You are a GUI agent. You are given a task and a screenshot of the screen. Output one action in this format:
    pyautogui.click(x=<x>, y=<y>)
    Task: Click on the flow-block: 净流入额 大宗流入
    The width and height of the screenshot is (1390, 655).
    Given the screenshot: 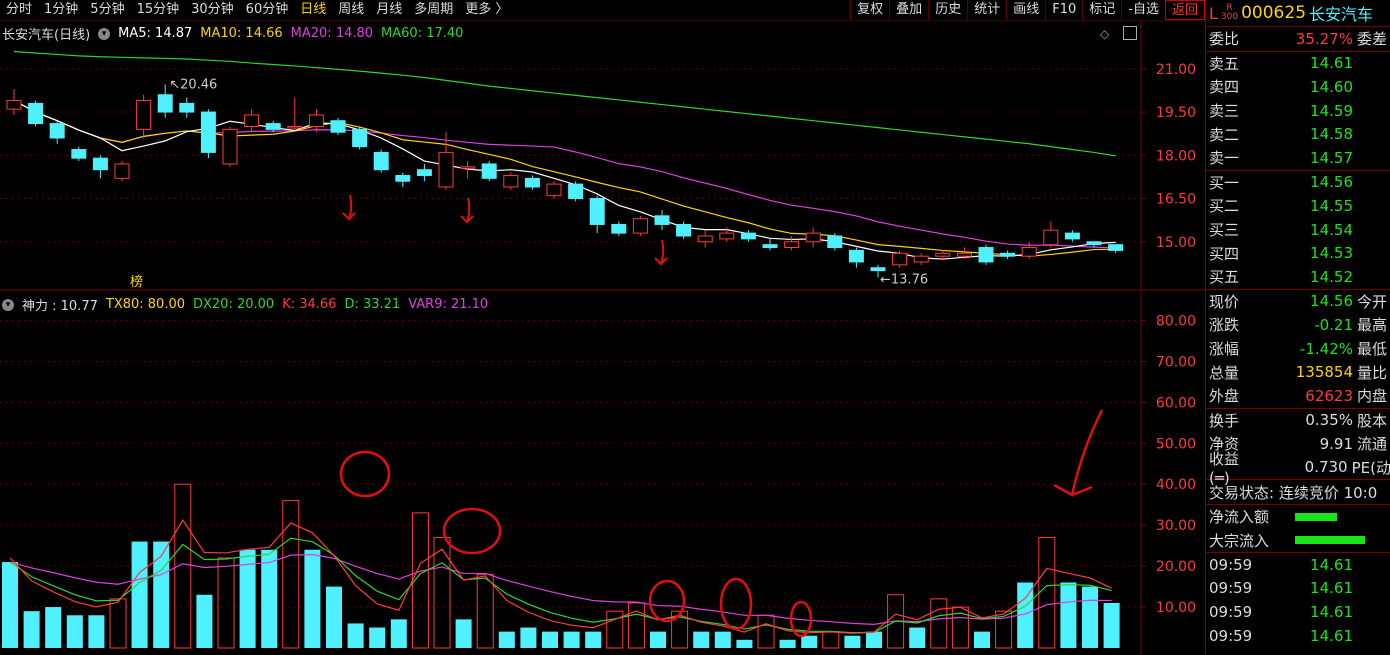 What is the action you would take?
    pyautogui.click(x=1298, y=529)
    